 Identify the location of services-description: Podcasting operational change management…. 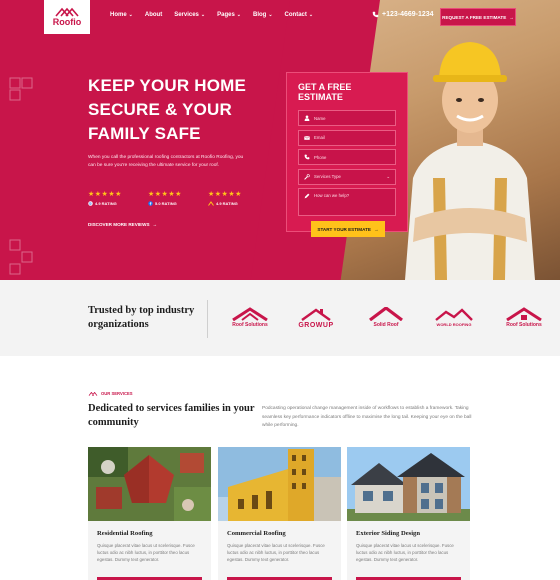
(367, 417).